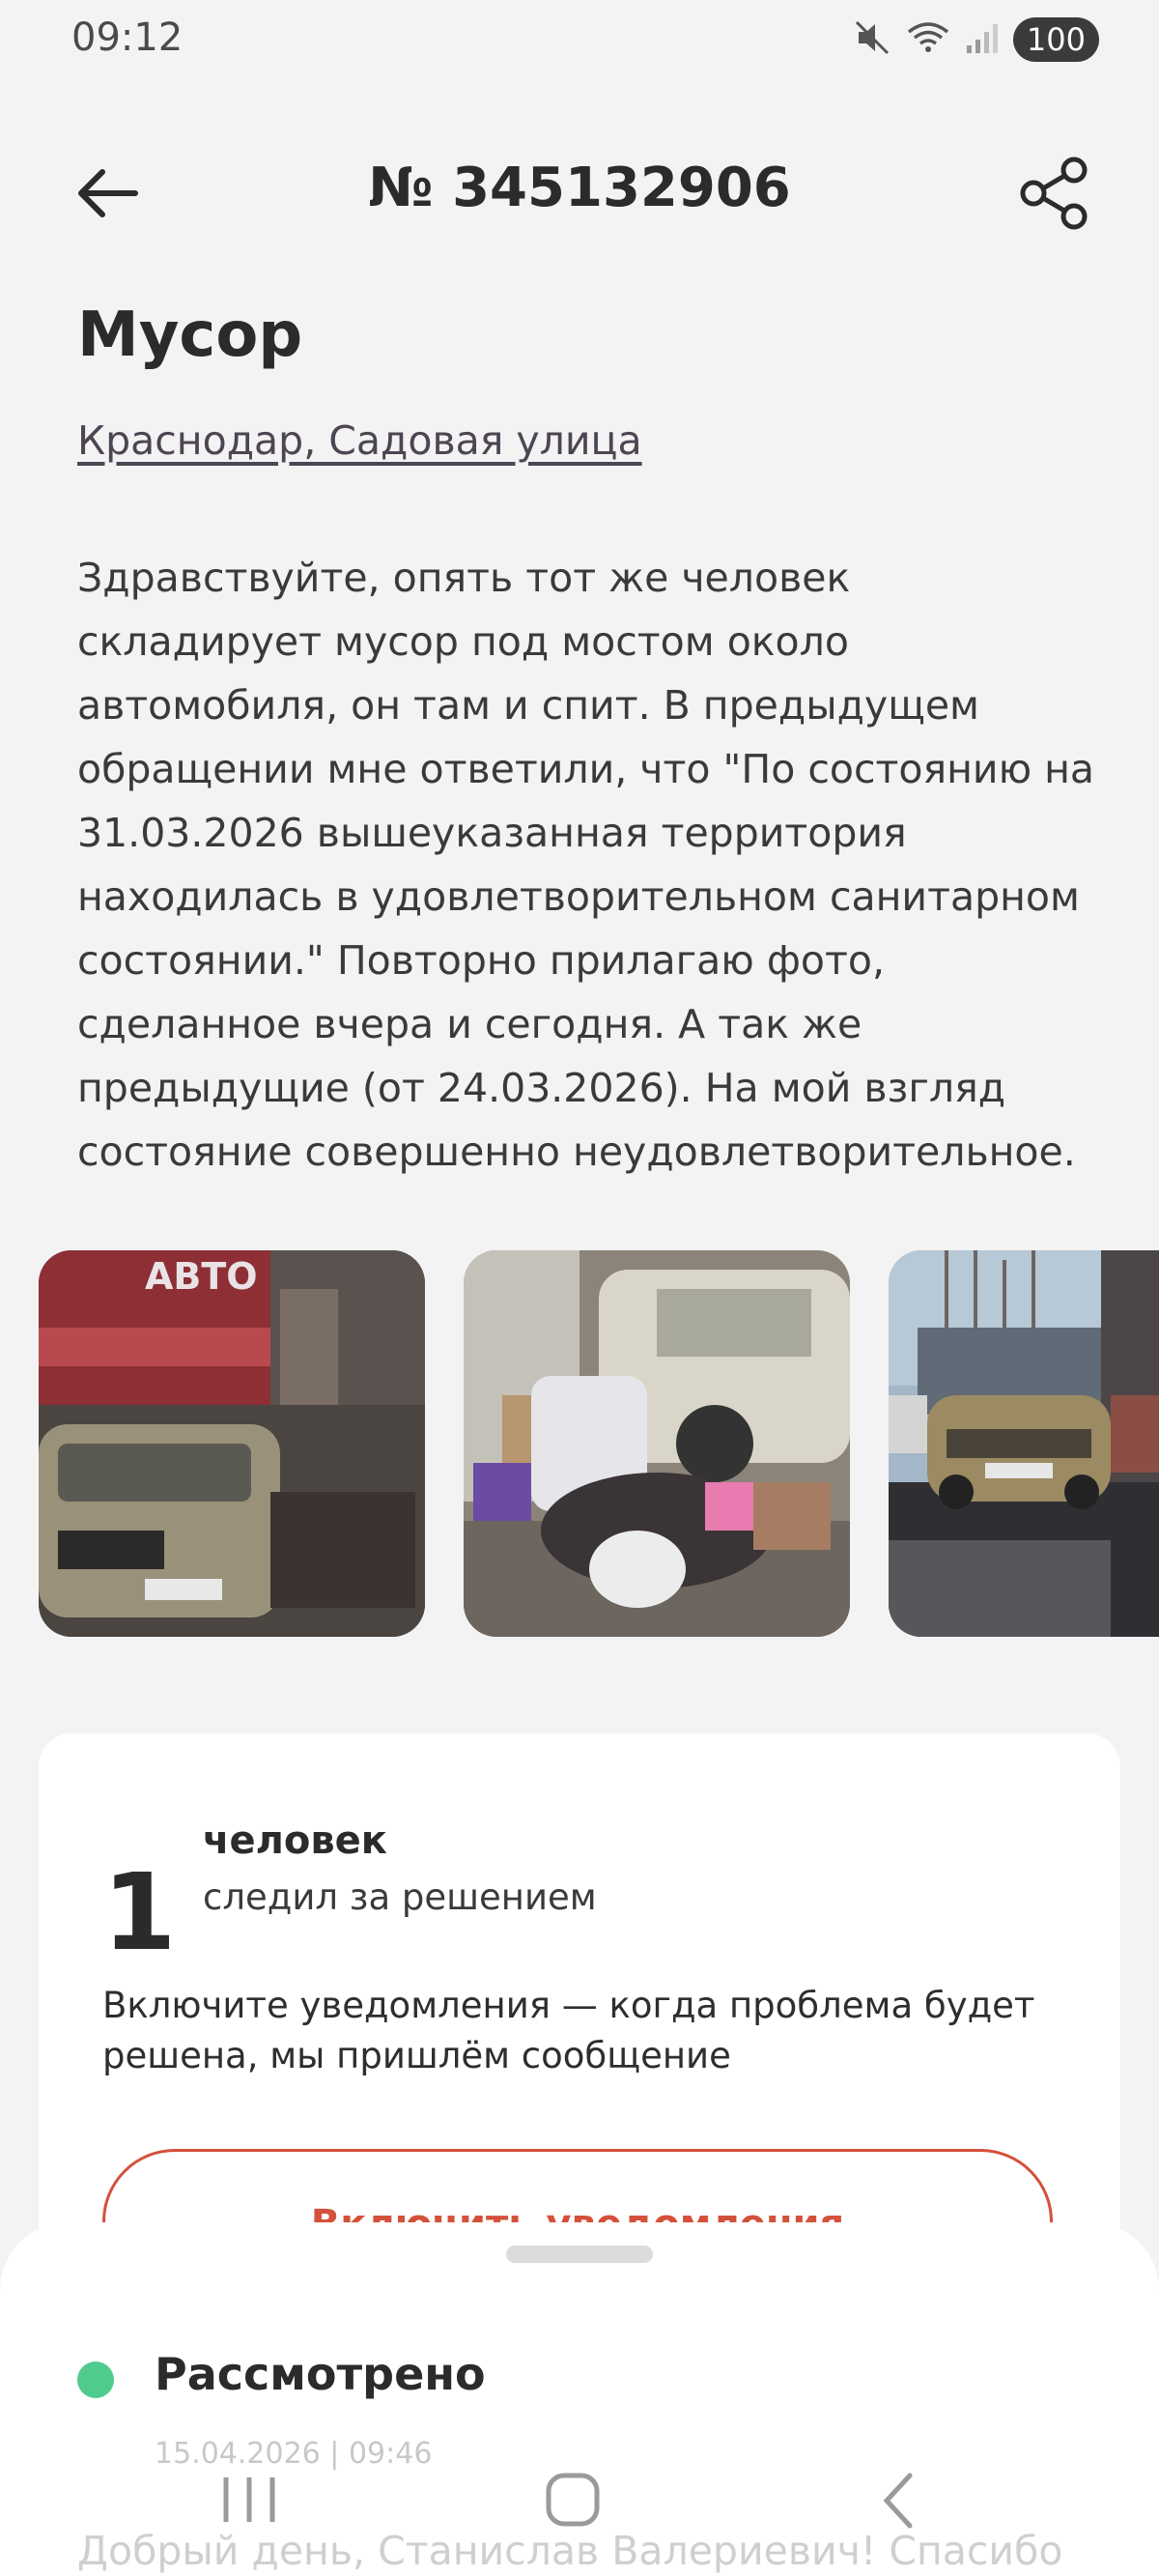  I want to click on share-icon, so click(1054, 194).